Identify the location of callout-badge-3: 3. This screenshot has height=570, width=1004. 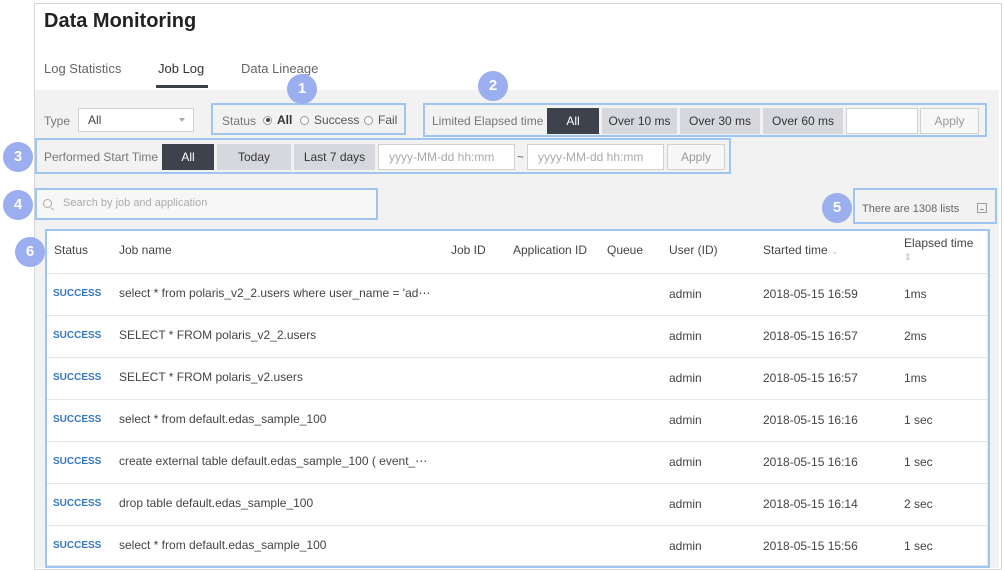
(18, 157).